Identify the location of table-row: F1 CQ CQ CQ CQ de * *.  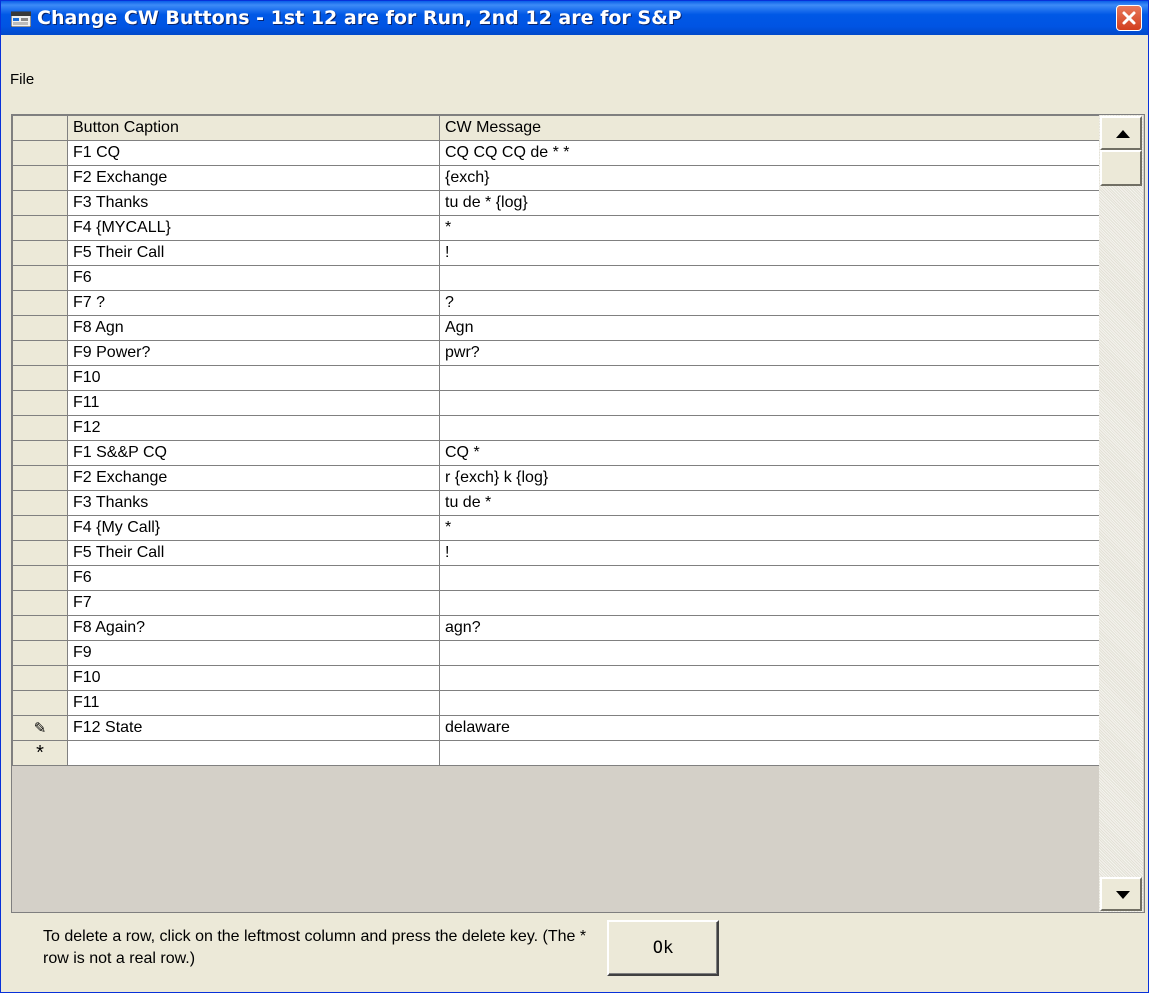
(556, 153).